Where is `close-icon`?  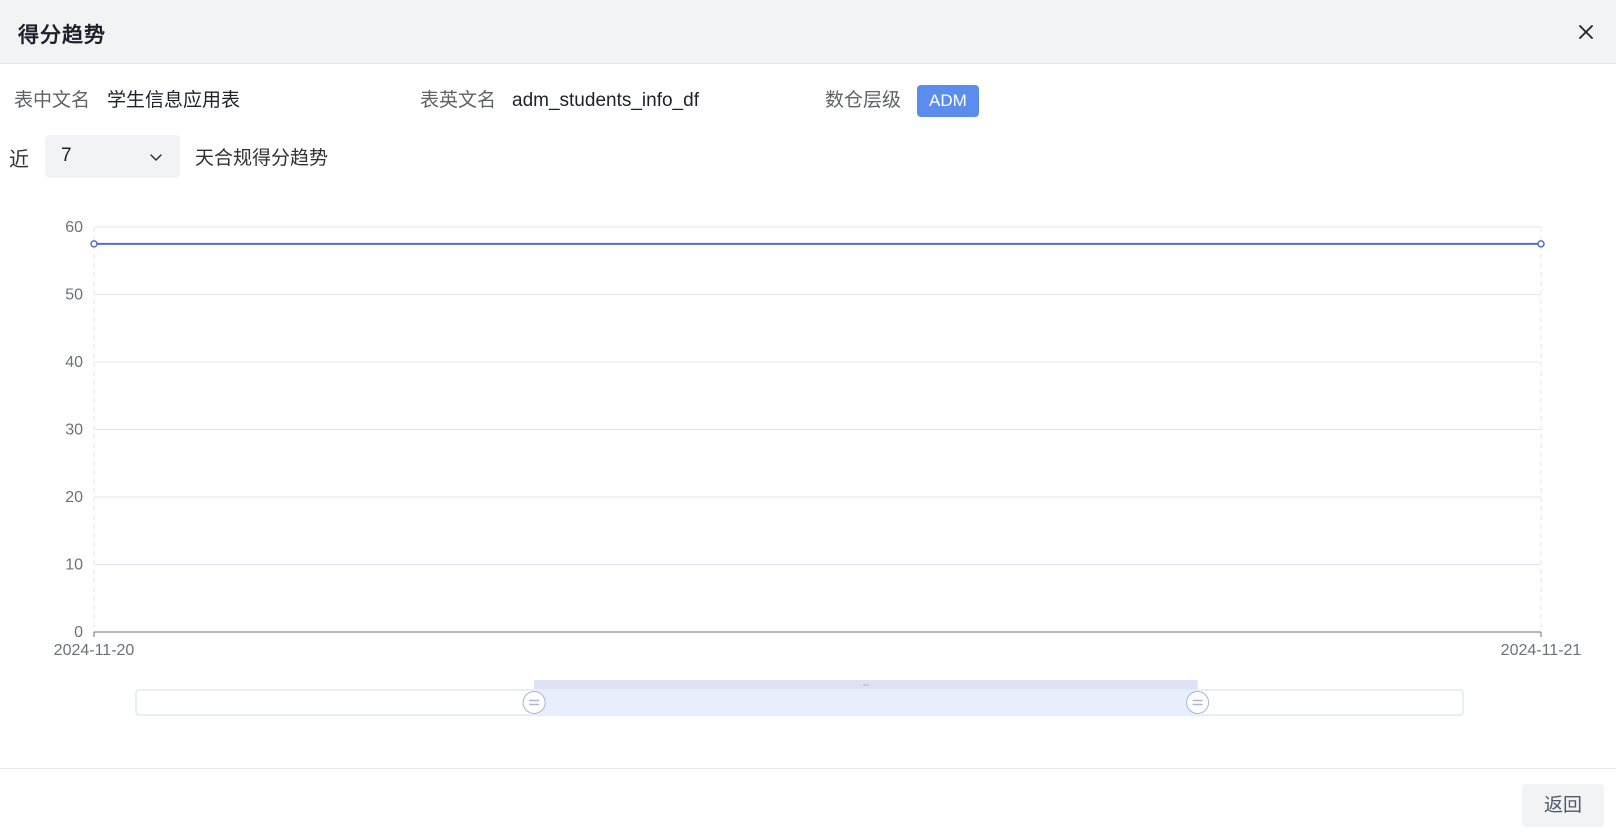 close-icon is located at coordinates (1586, 32).